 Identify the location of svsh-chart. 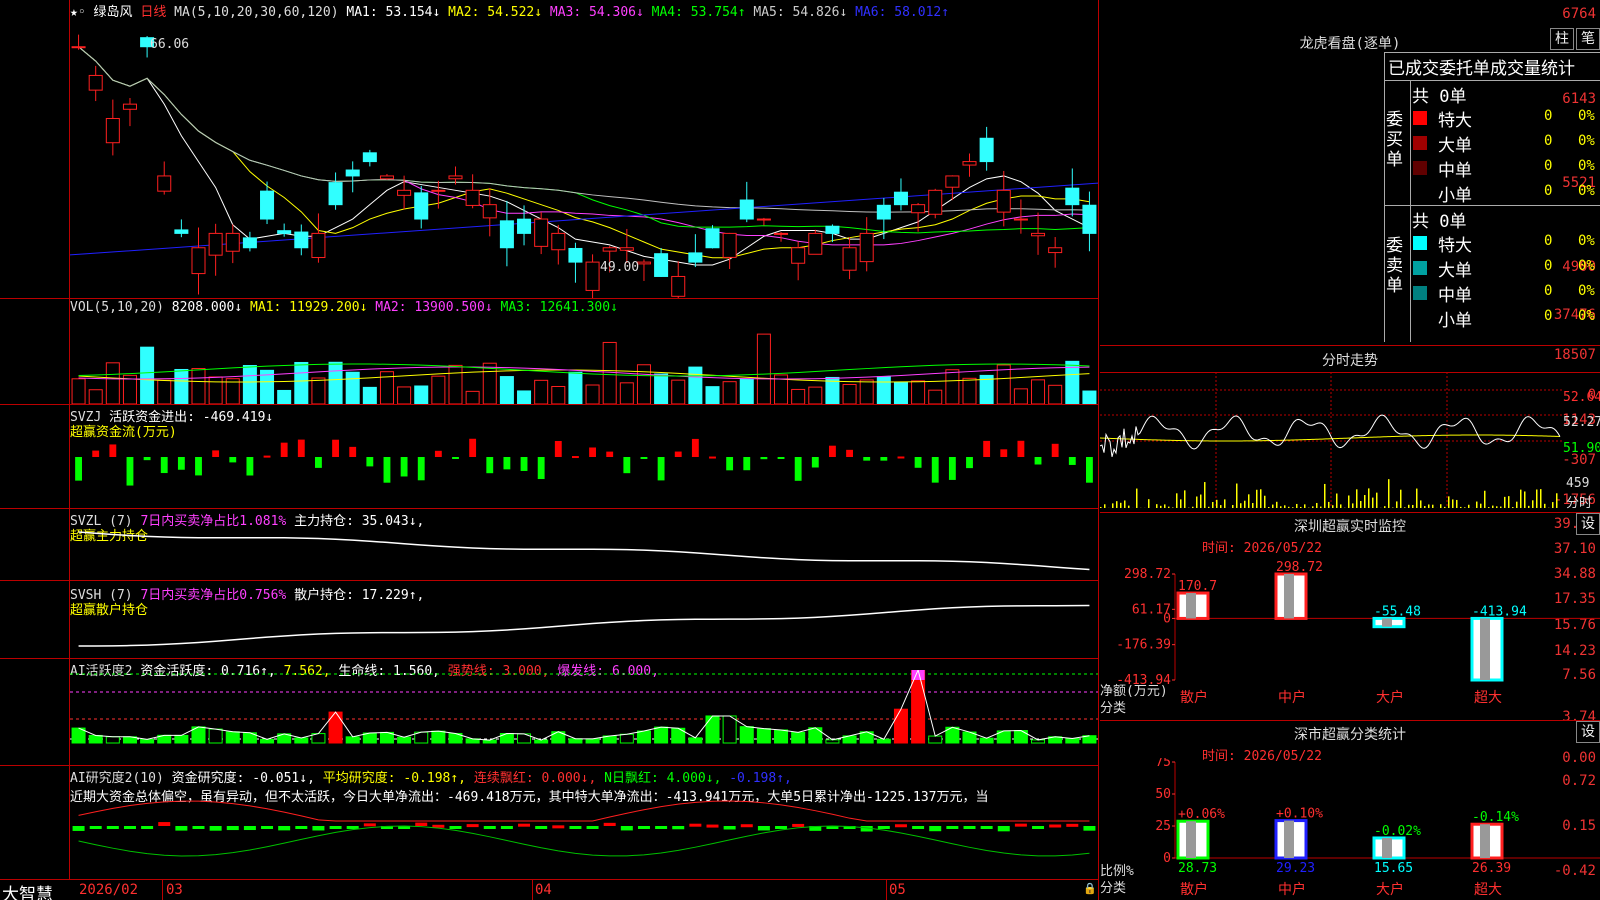
(584, 627).